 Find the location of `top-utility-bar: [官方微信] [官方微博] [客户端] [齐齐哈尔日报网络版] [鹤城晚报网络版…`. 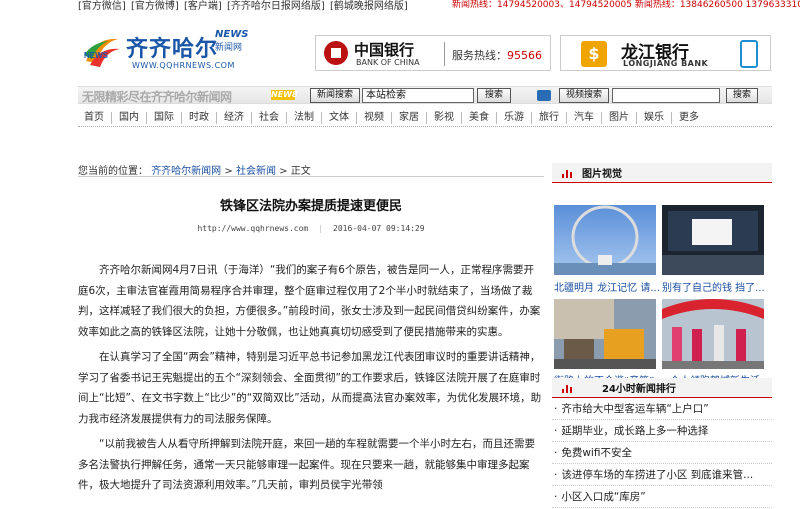

top-utility-bar: [官方微信] [官方微博] [客户端] [齐齐哈尔日报网络版] [鹤城晚报网络版… is located at coordinates (400, 6).